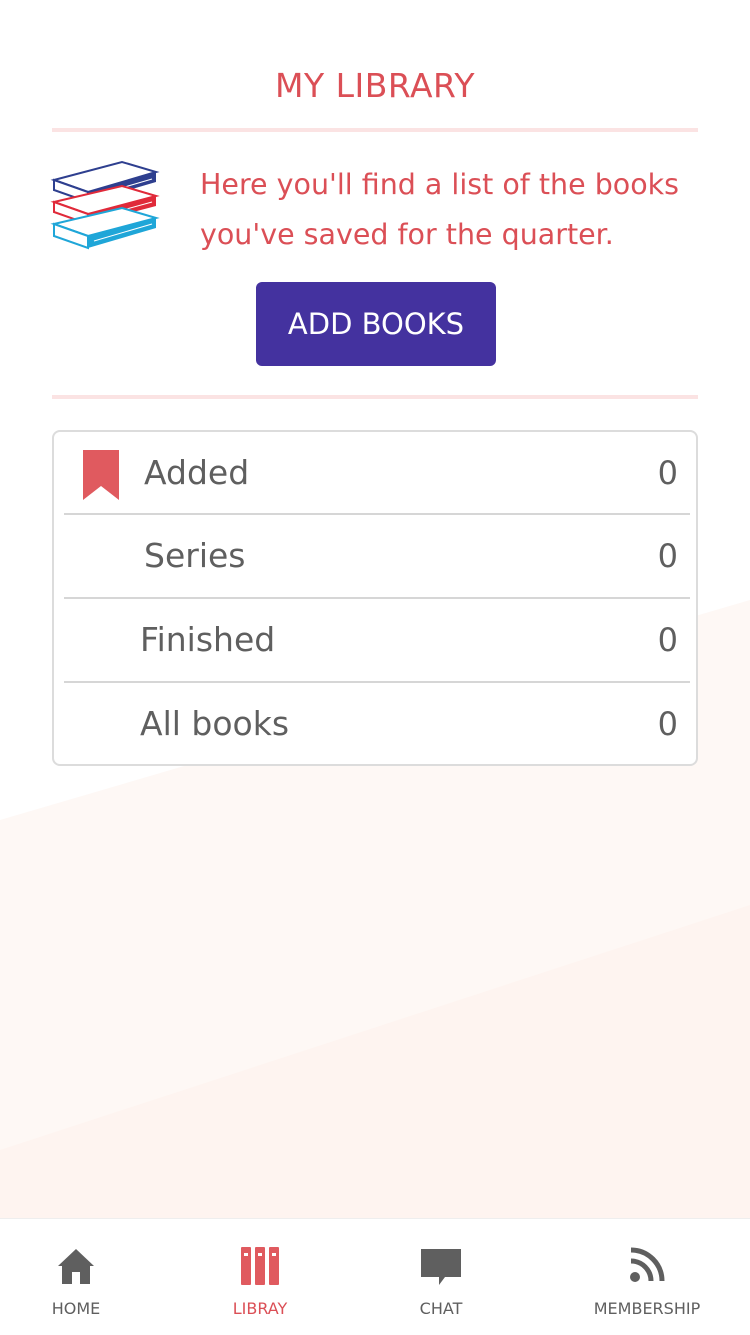 Image resolution: width=750 pixels, height=1335 pixels. I want to click on tab-library: LIBRAY, so click(260, 1277).